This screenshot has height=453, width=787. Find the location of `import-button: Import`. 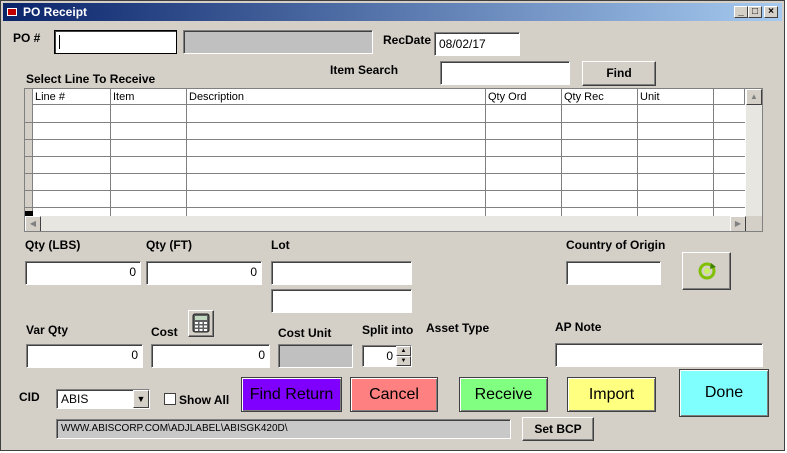

import-button: Import is located at coordinates (611, 394).